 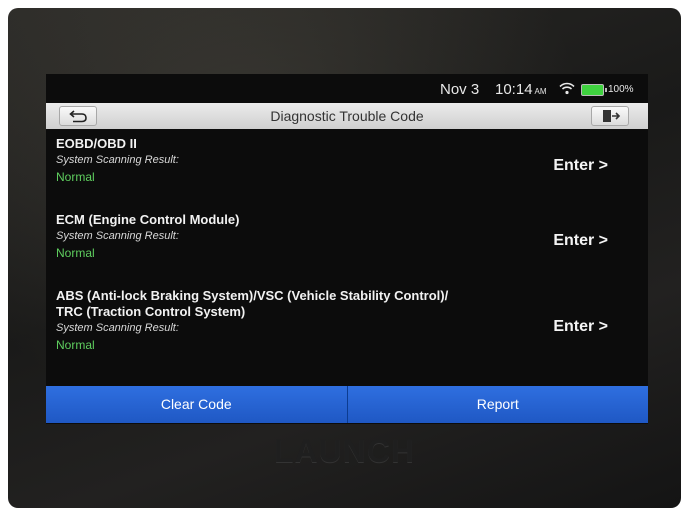 I want to click on bottom-button-bar: Clear Code Report, so click(x=347, y=404).